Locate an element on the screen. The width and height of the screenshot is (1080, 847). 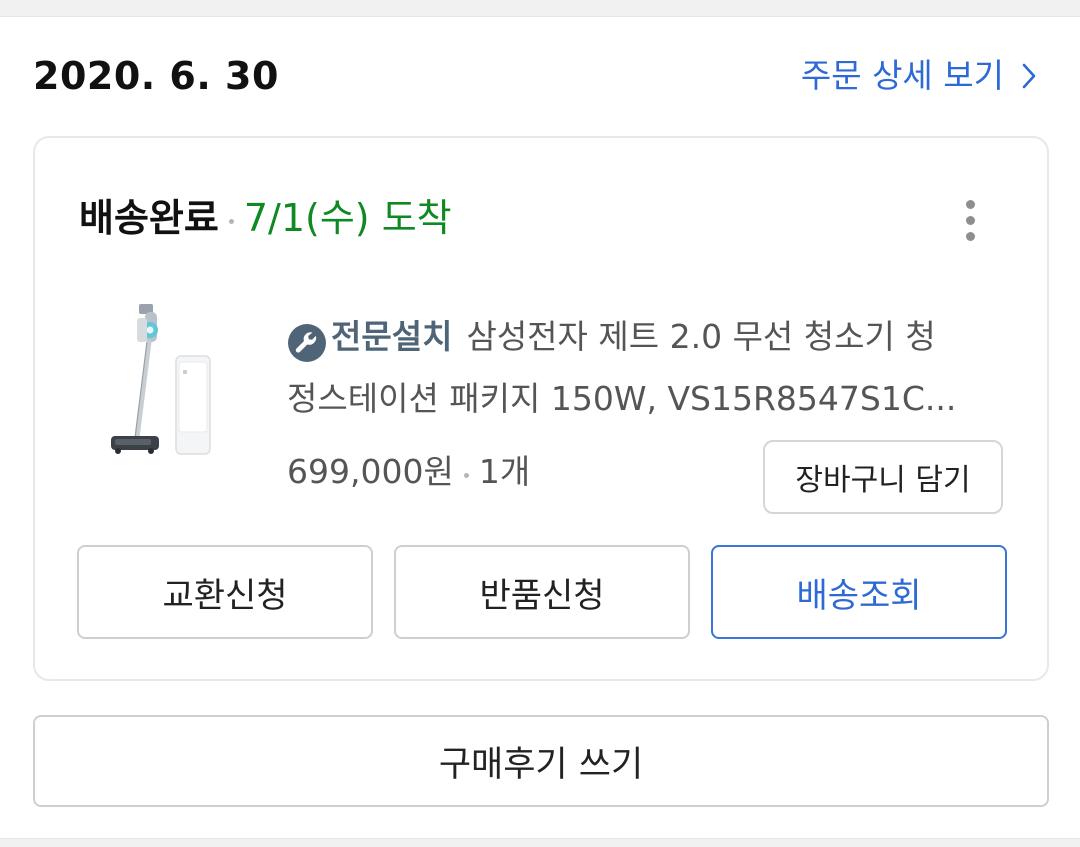
product-price: 699,000원 is located at coordinates (370, 471).